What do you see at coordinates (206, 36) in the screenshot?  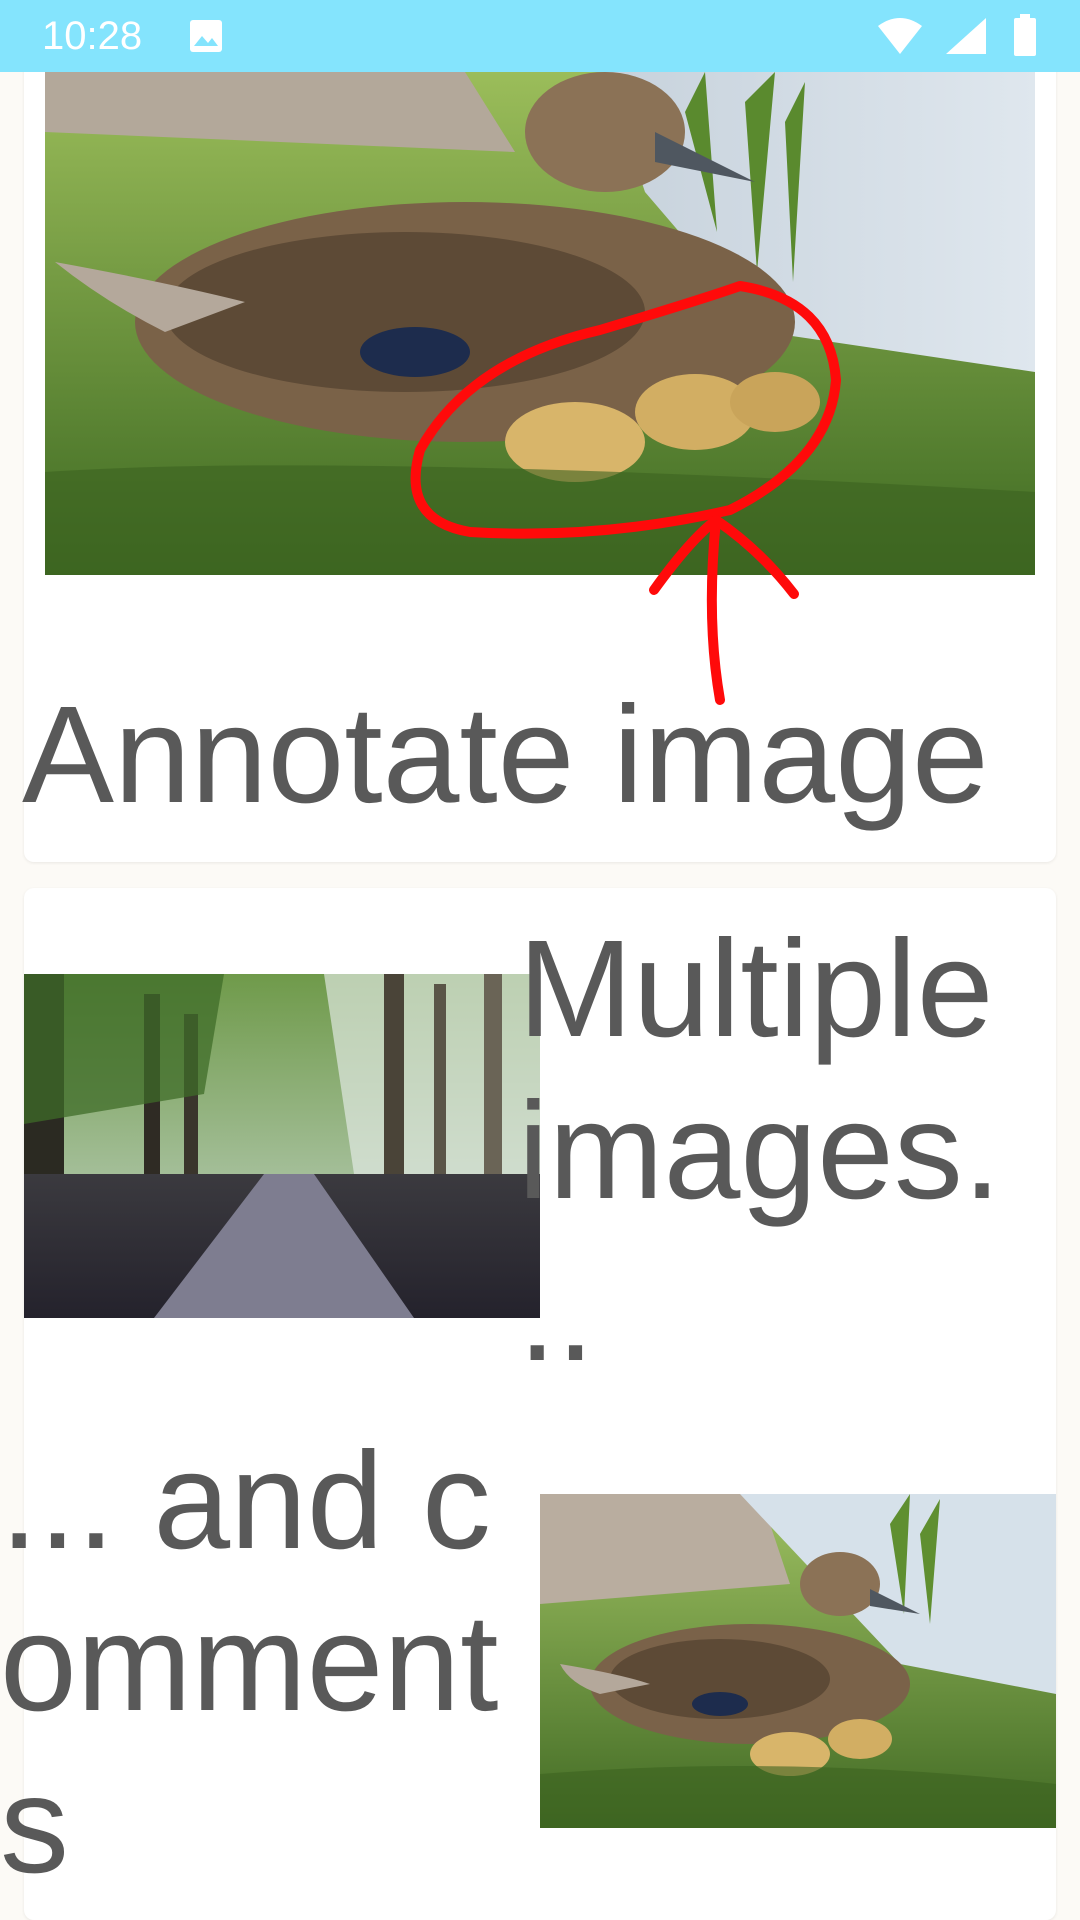 I see `image-notification-icon` at bounding box center [206, 36].